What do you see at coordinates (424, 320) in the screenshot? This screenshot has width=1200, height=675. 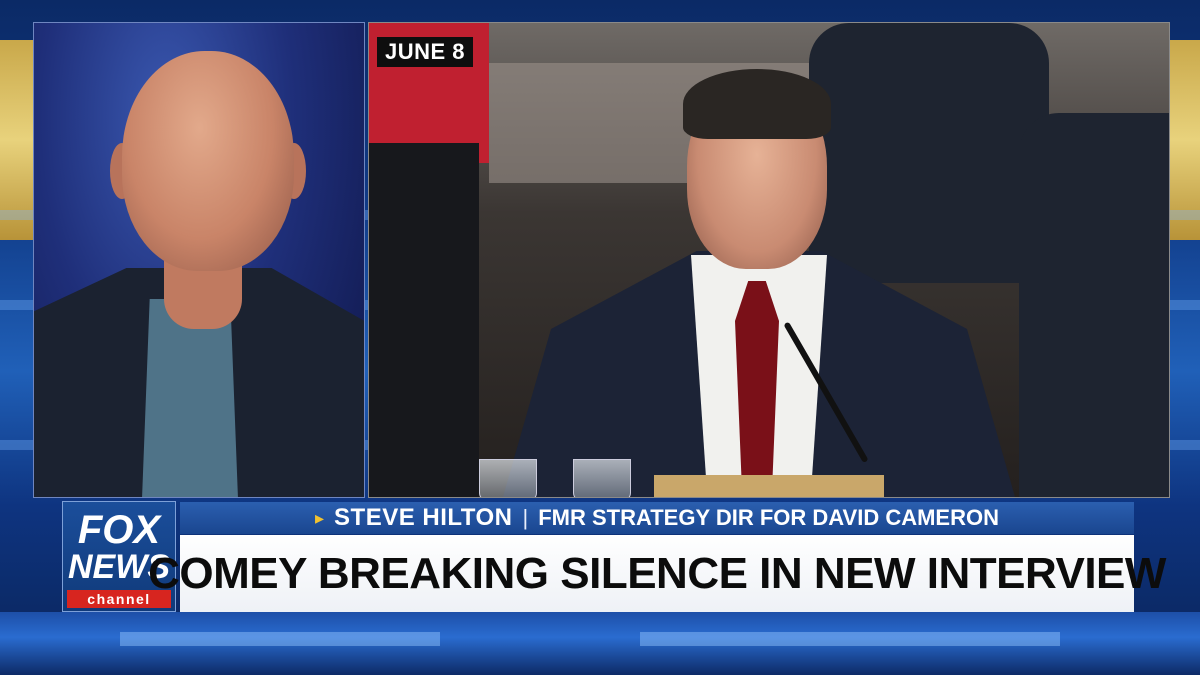 I see `background-chair` at bounding box center [424, 320].